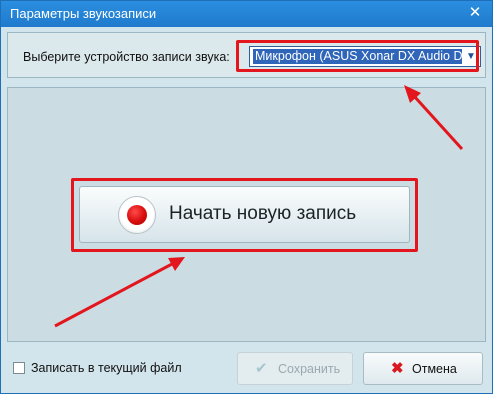 Image resolution: width=493 pixels, height=394 pixels. I want to click on annotation-box-record, so click(244, 215).